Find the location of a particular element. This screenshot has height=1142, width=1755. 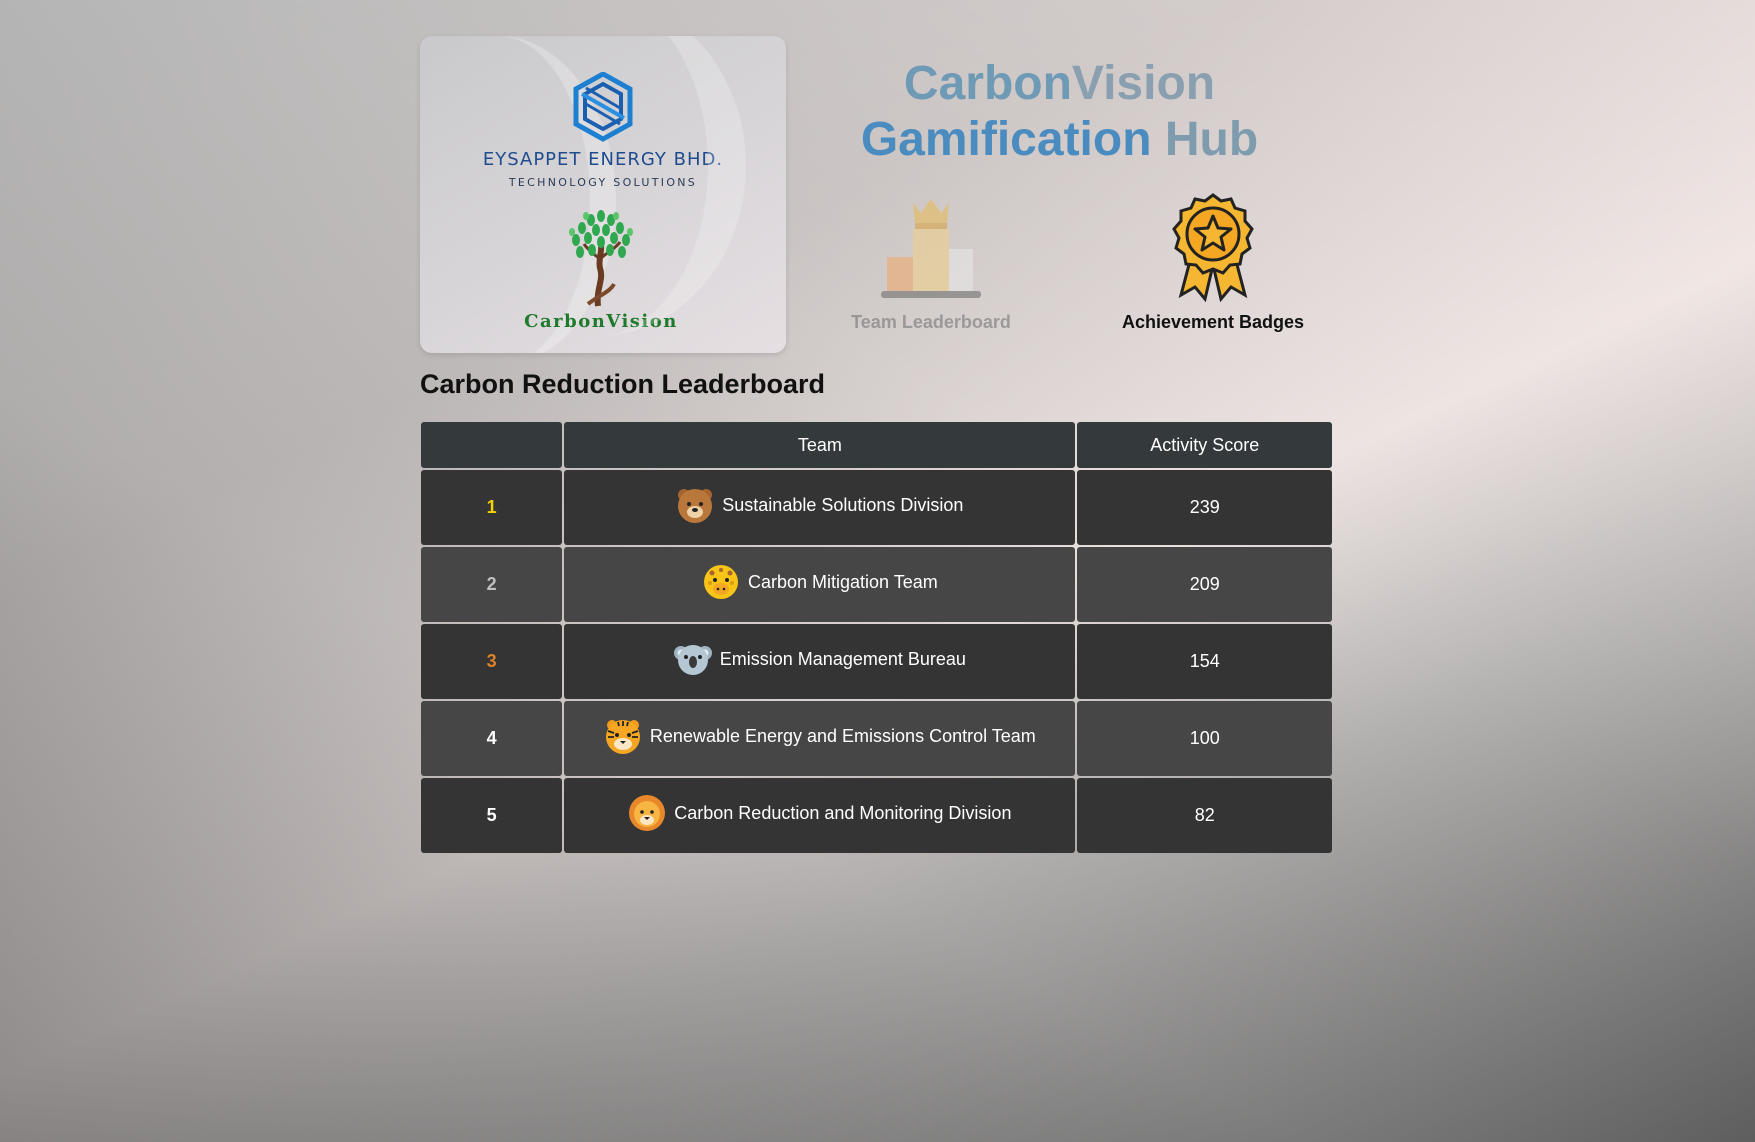

koala-icon is located at coordinates (692, 660).